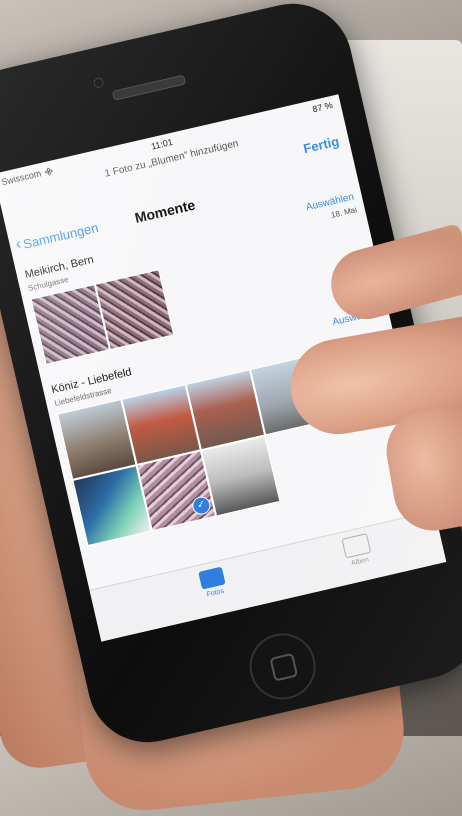 The width and height of the screenshot is (462, 816). Describe the element at coordinates (149, 87) in the screenshot. I see `earpiece-speaker` at that location.